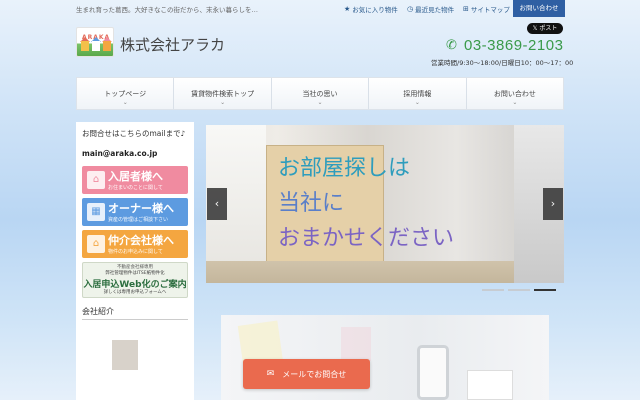  I want to click on nav-item-philosophy: 当社の思い ⌄, so click(321, 93).